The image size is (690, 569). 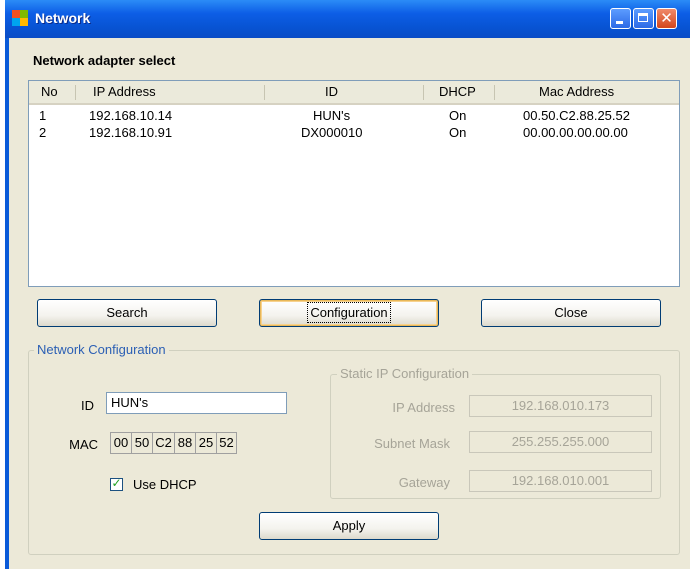 I want to click on cell-ip: 192.168.10.14, so click(x=131, y=115).